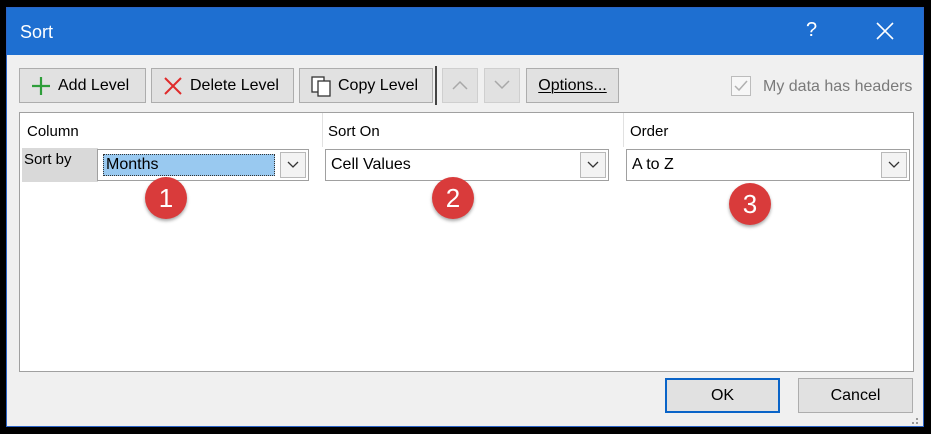 This screenshot has height=434, width=931. What do you see at coordinates (811, 30) in the screenshot?
I see `help-button: ?` at bounding box center [811, 30].